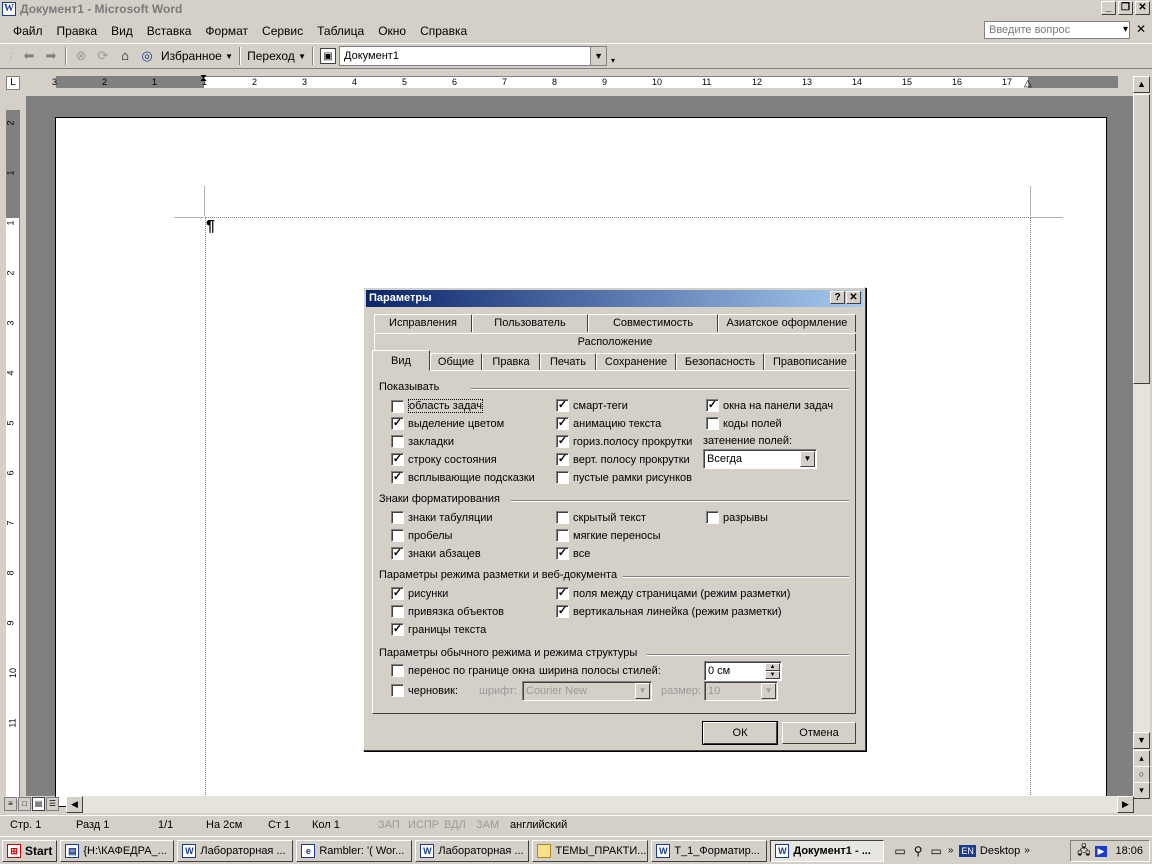 The image size is (1152, 864). What do you see at coordinates (422, 441) in the screenshot?
I see `checkbox-bookmarks: закладки` at bounding box center [422, 441].